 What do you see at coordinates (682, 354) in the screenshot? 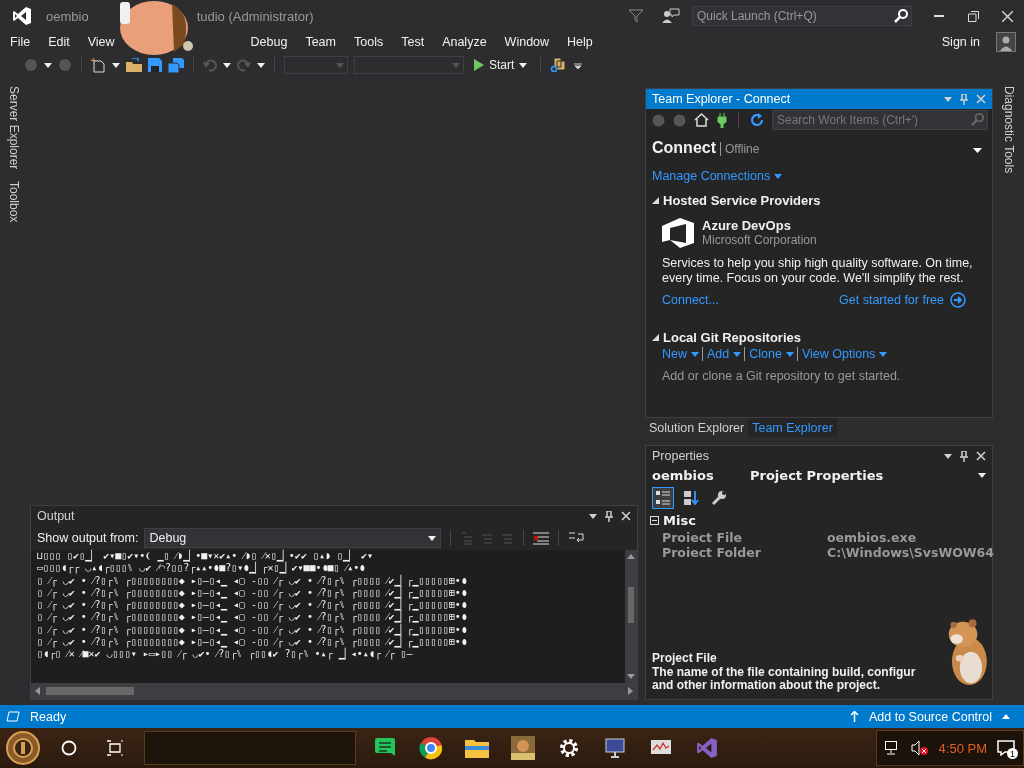
I see `repository-action-link: New` at bounding box center [682, 354].